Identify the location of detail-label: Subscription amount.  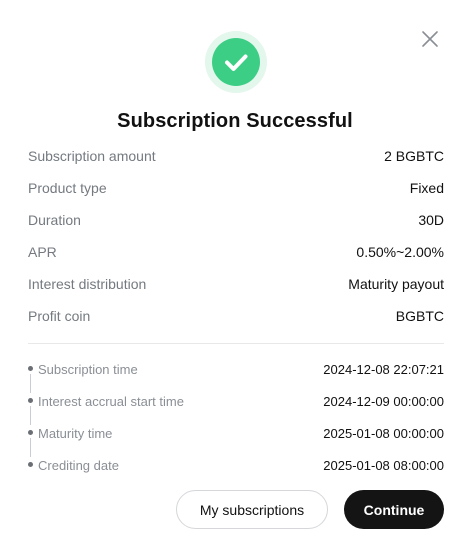
(92, 156).